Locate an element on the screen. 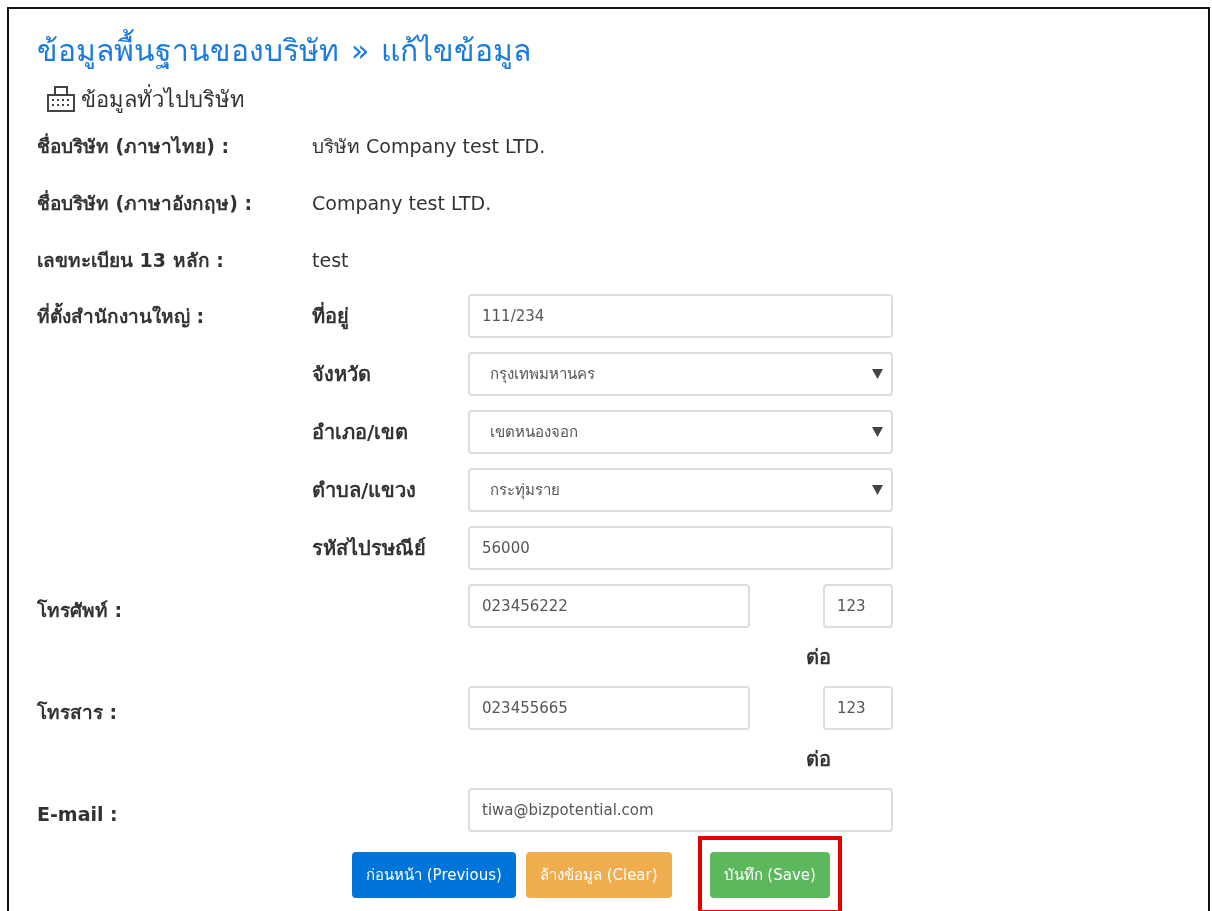 Image resolution: width=1212 pixels, height=911 pixels. input-field: 111/234 is located at coordinates (680, 316).